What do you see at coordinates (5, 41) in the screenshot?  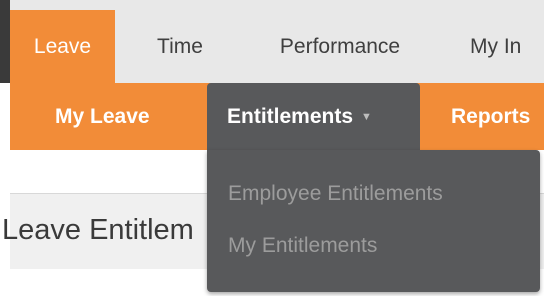 I see `left-border` at bounding box center [5, 41].